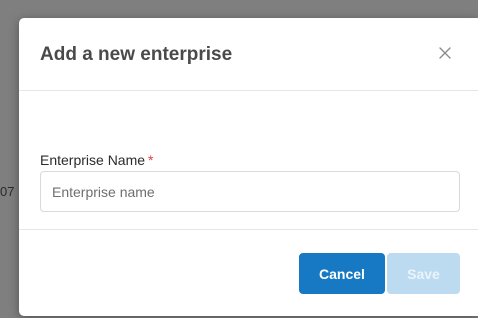 Image resolution: width=478 pixels, height=318 pixels. Describe the element at coordinates (7, 191) in the screenshot. I see `background-text: 07` at that location.